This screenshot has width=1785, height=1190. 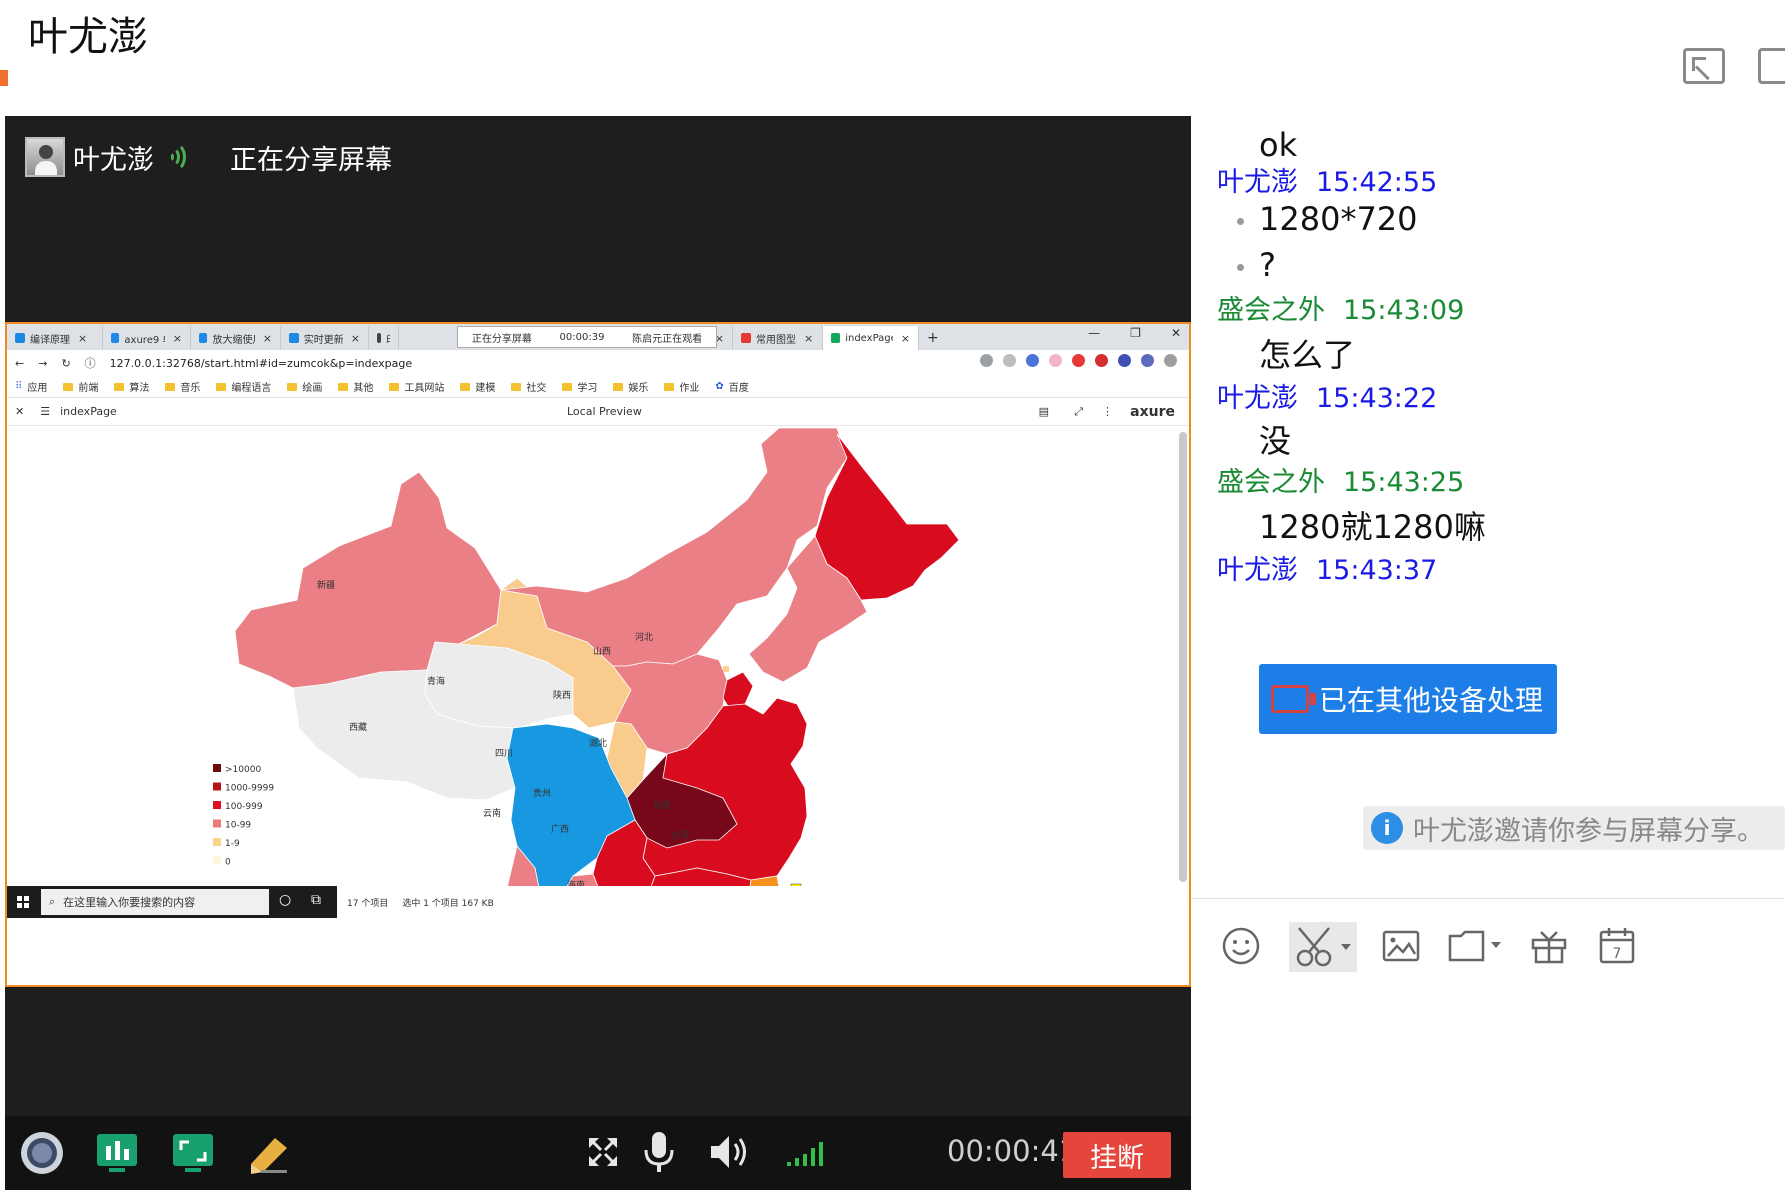 I want to click on province-hebei, so click(x=738, y=690).